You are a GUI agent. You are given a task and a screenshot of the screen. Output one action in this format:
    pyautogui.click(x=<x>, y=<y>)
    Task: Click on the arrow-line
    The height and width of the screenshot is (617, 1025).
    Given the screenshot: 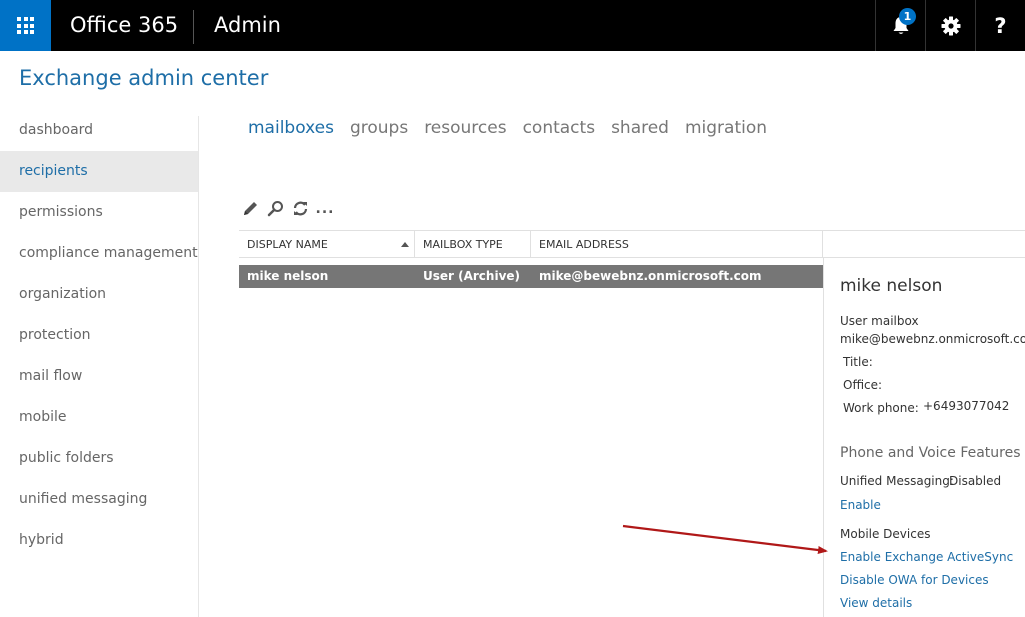 What is the action you would take?
    pyautogui.click(x=725, y=539)
    